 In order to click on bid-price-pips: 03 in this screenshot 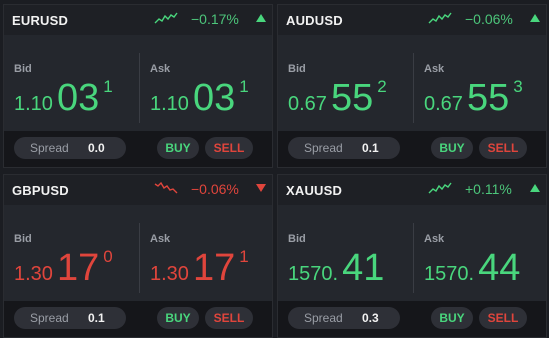, I will do `click(78, 98)`.